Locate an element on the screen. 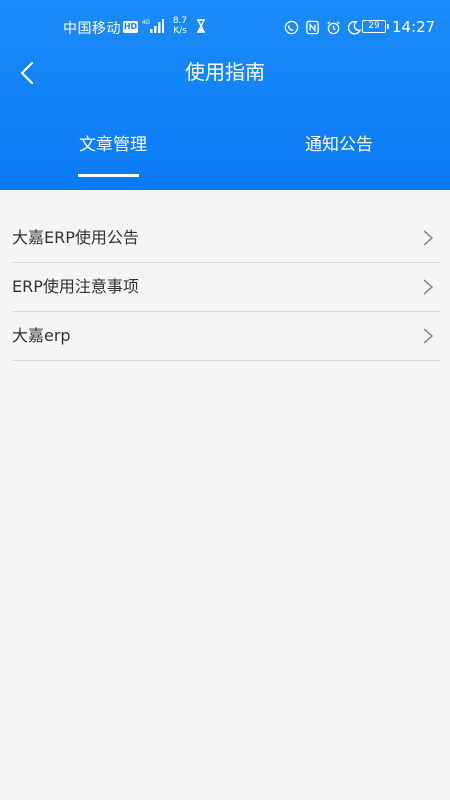  page-title: 使用指南 is located at coordinates (225, 72).